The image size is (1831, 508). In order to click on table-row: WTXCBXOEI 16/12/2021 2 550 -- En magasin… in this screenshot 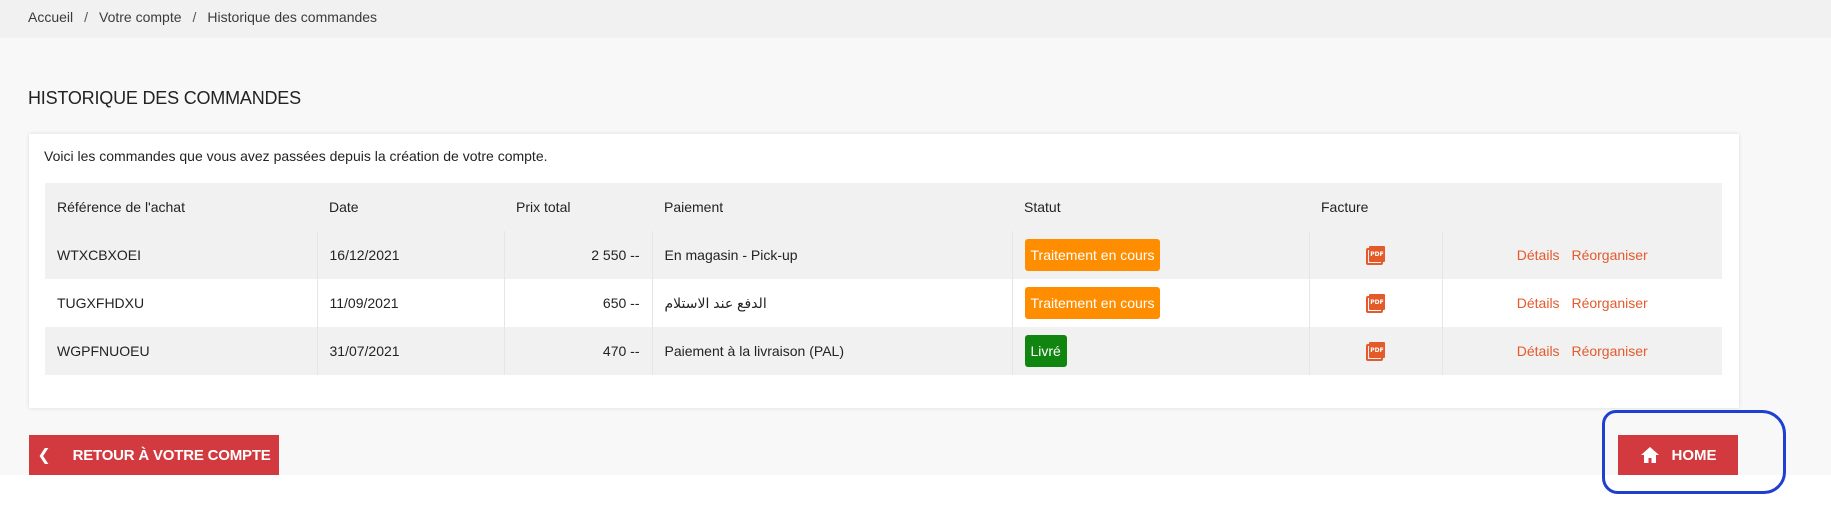, I will do `click(883, 255)`.